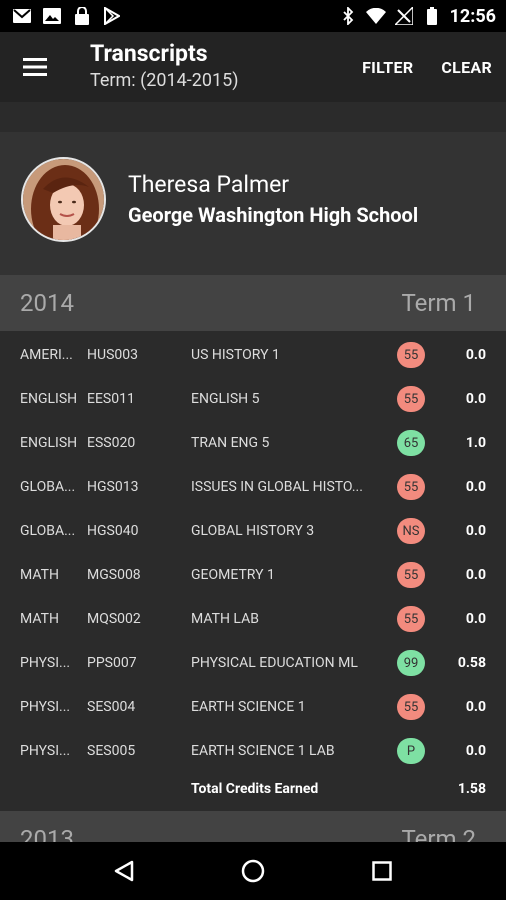  What do you see at coordinates (47, 833) in the screenshot?
I see `term-year: 2013` at bounding box center [47, 833].